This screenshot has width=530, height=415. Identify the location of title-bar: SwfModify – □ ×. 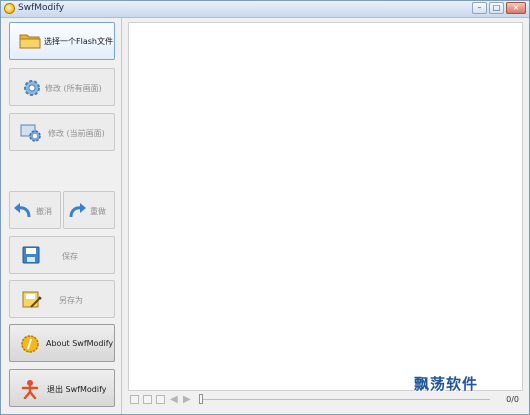
(265, 9).